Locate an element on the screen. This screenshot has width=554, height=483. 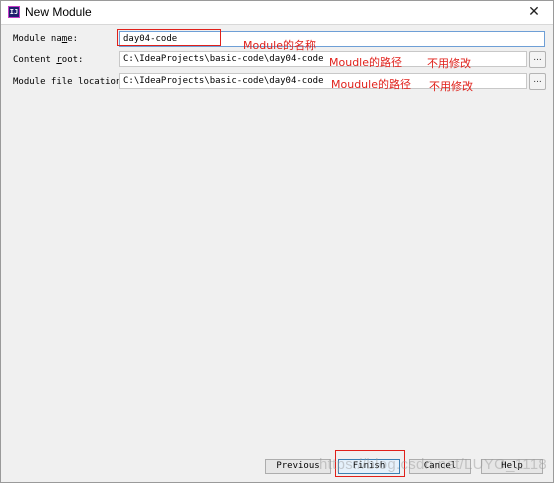
module-file-location-label: Module file location: is located at coordinates (70, 82).